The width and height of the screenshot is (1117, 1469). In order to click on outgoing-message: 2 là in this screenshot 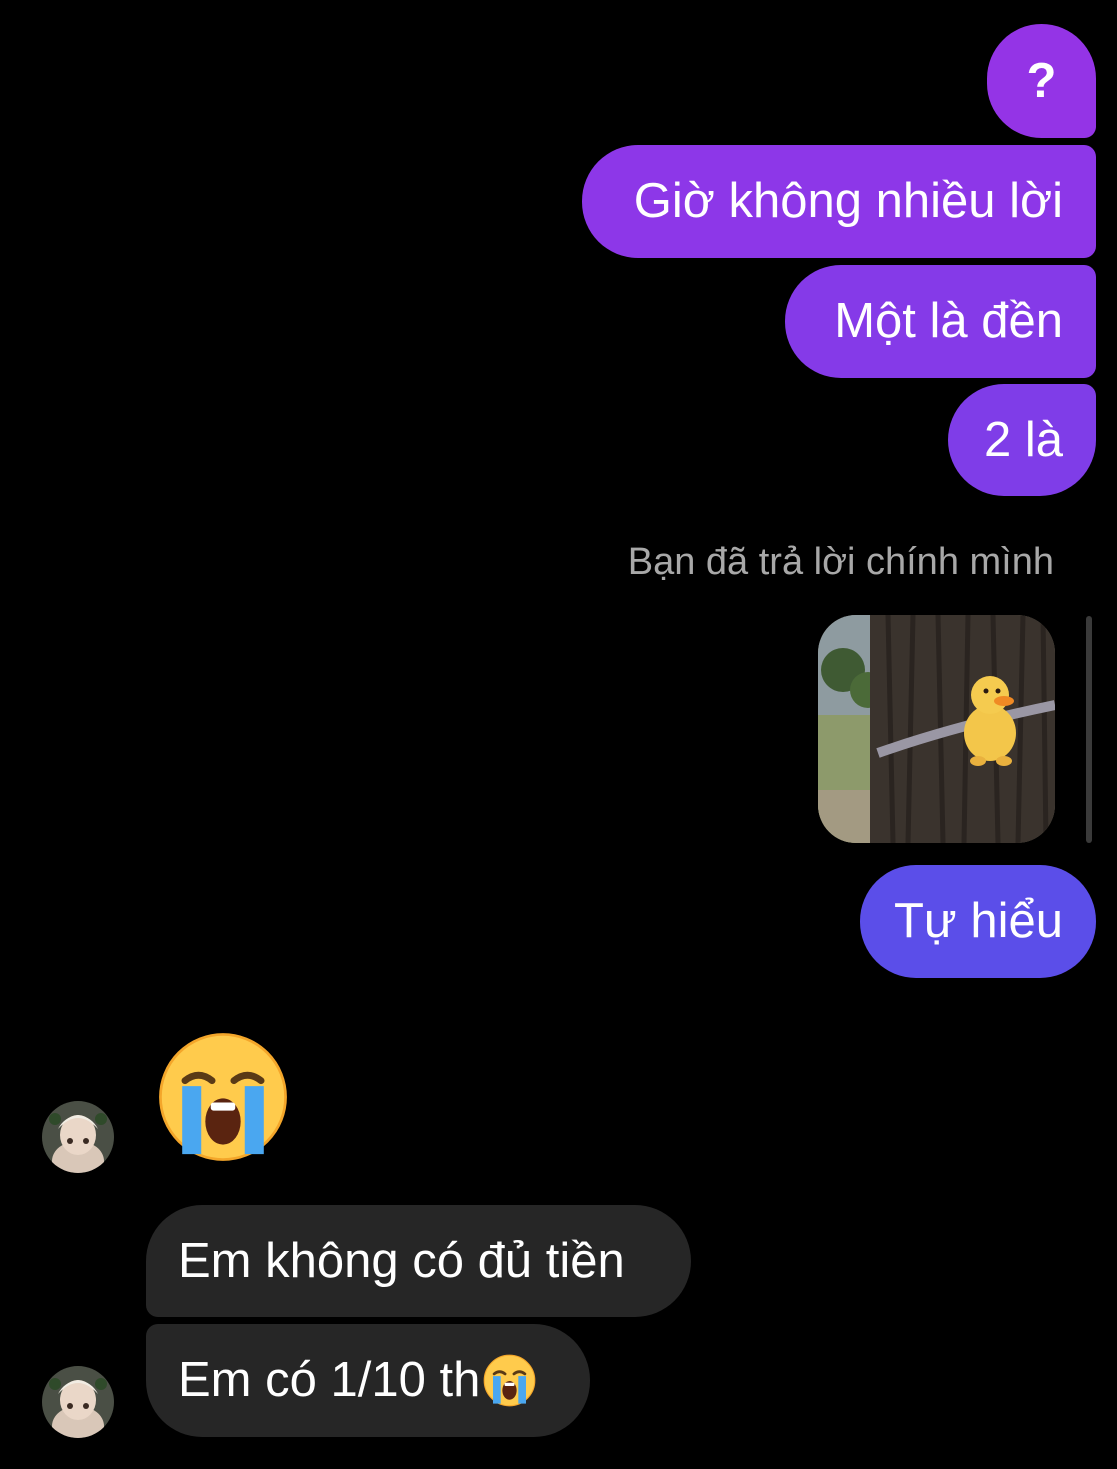, I will do `click(1022, 440)`.